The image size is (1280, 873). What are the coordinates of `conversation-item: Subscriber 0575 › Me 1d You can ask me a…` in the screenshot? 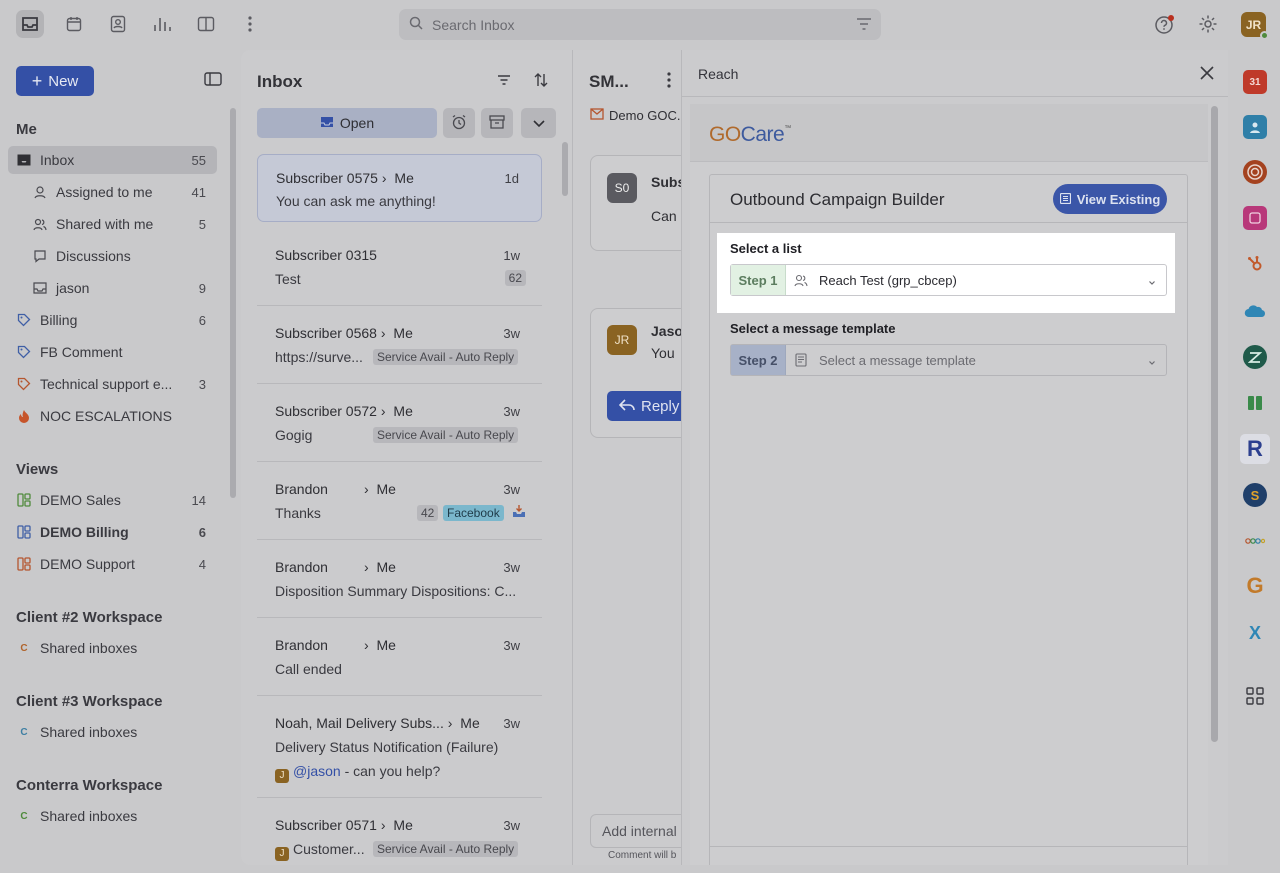 It's located at (399, 188).